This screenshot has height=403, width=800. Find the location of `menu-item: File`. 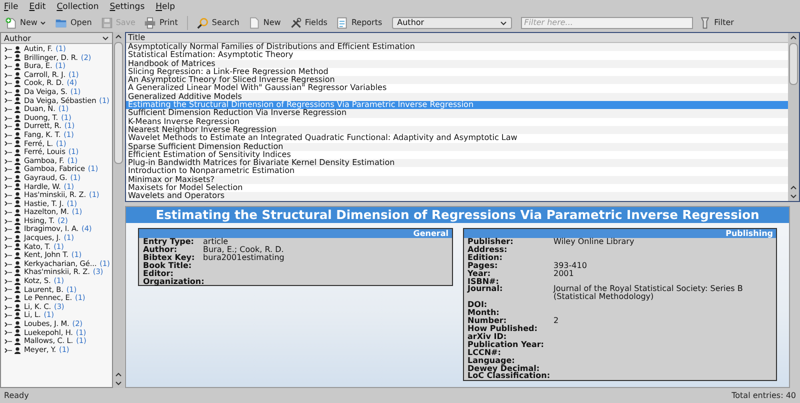

menu-item: File is located at coordinates (11, 7).